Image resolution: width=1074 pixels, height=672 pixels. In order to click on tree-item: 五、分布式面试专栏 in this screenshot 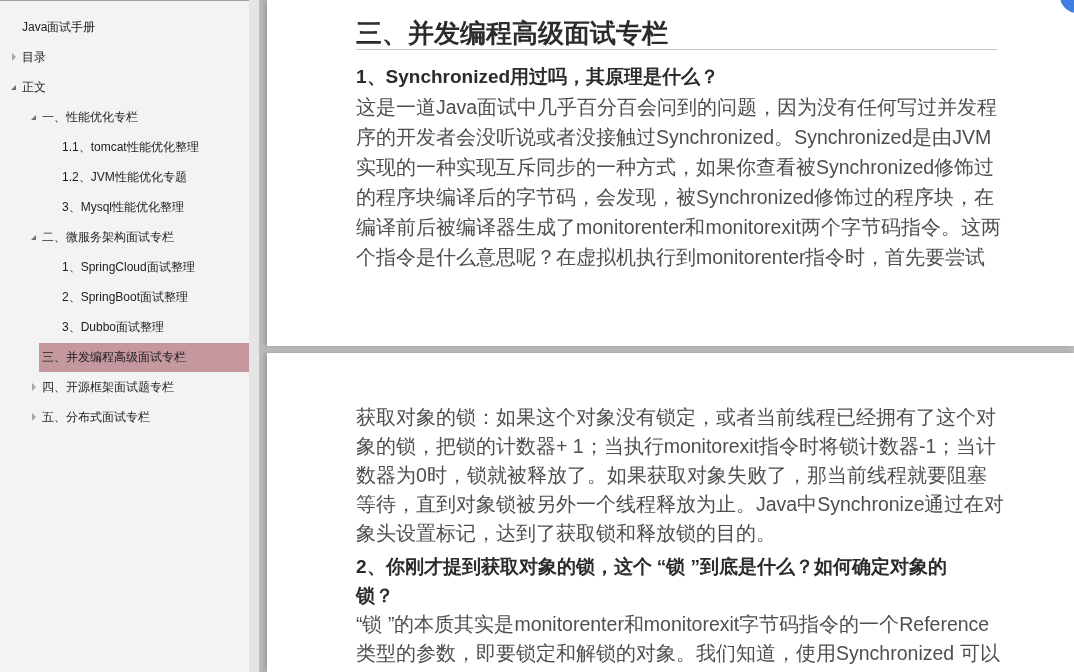, I will do `click(96, 417)`.